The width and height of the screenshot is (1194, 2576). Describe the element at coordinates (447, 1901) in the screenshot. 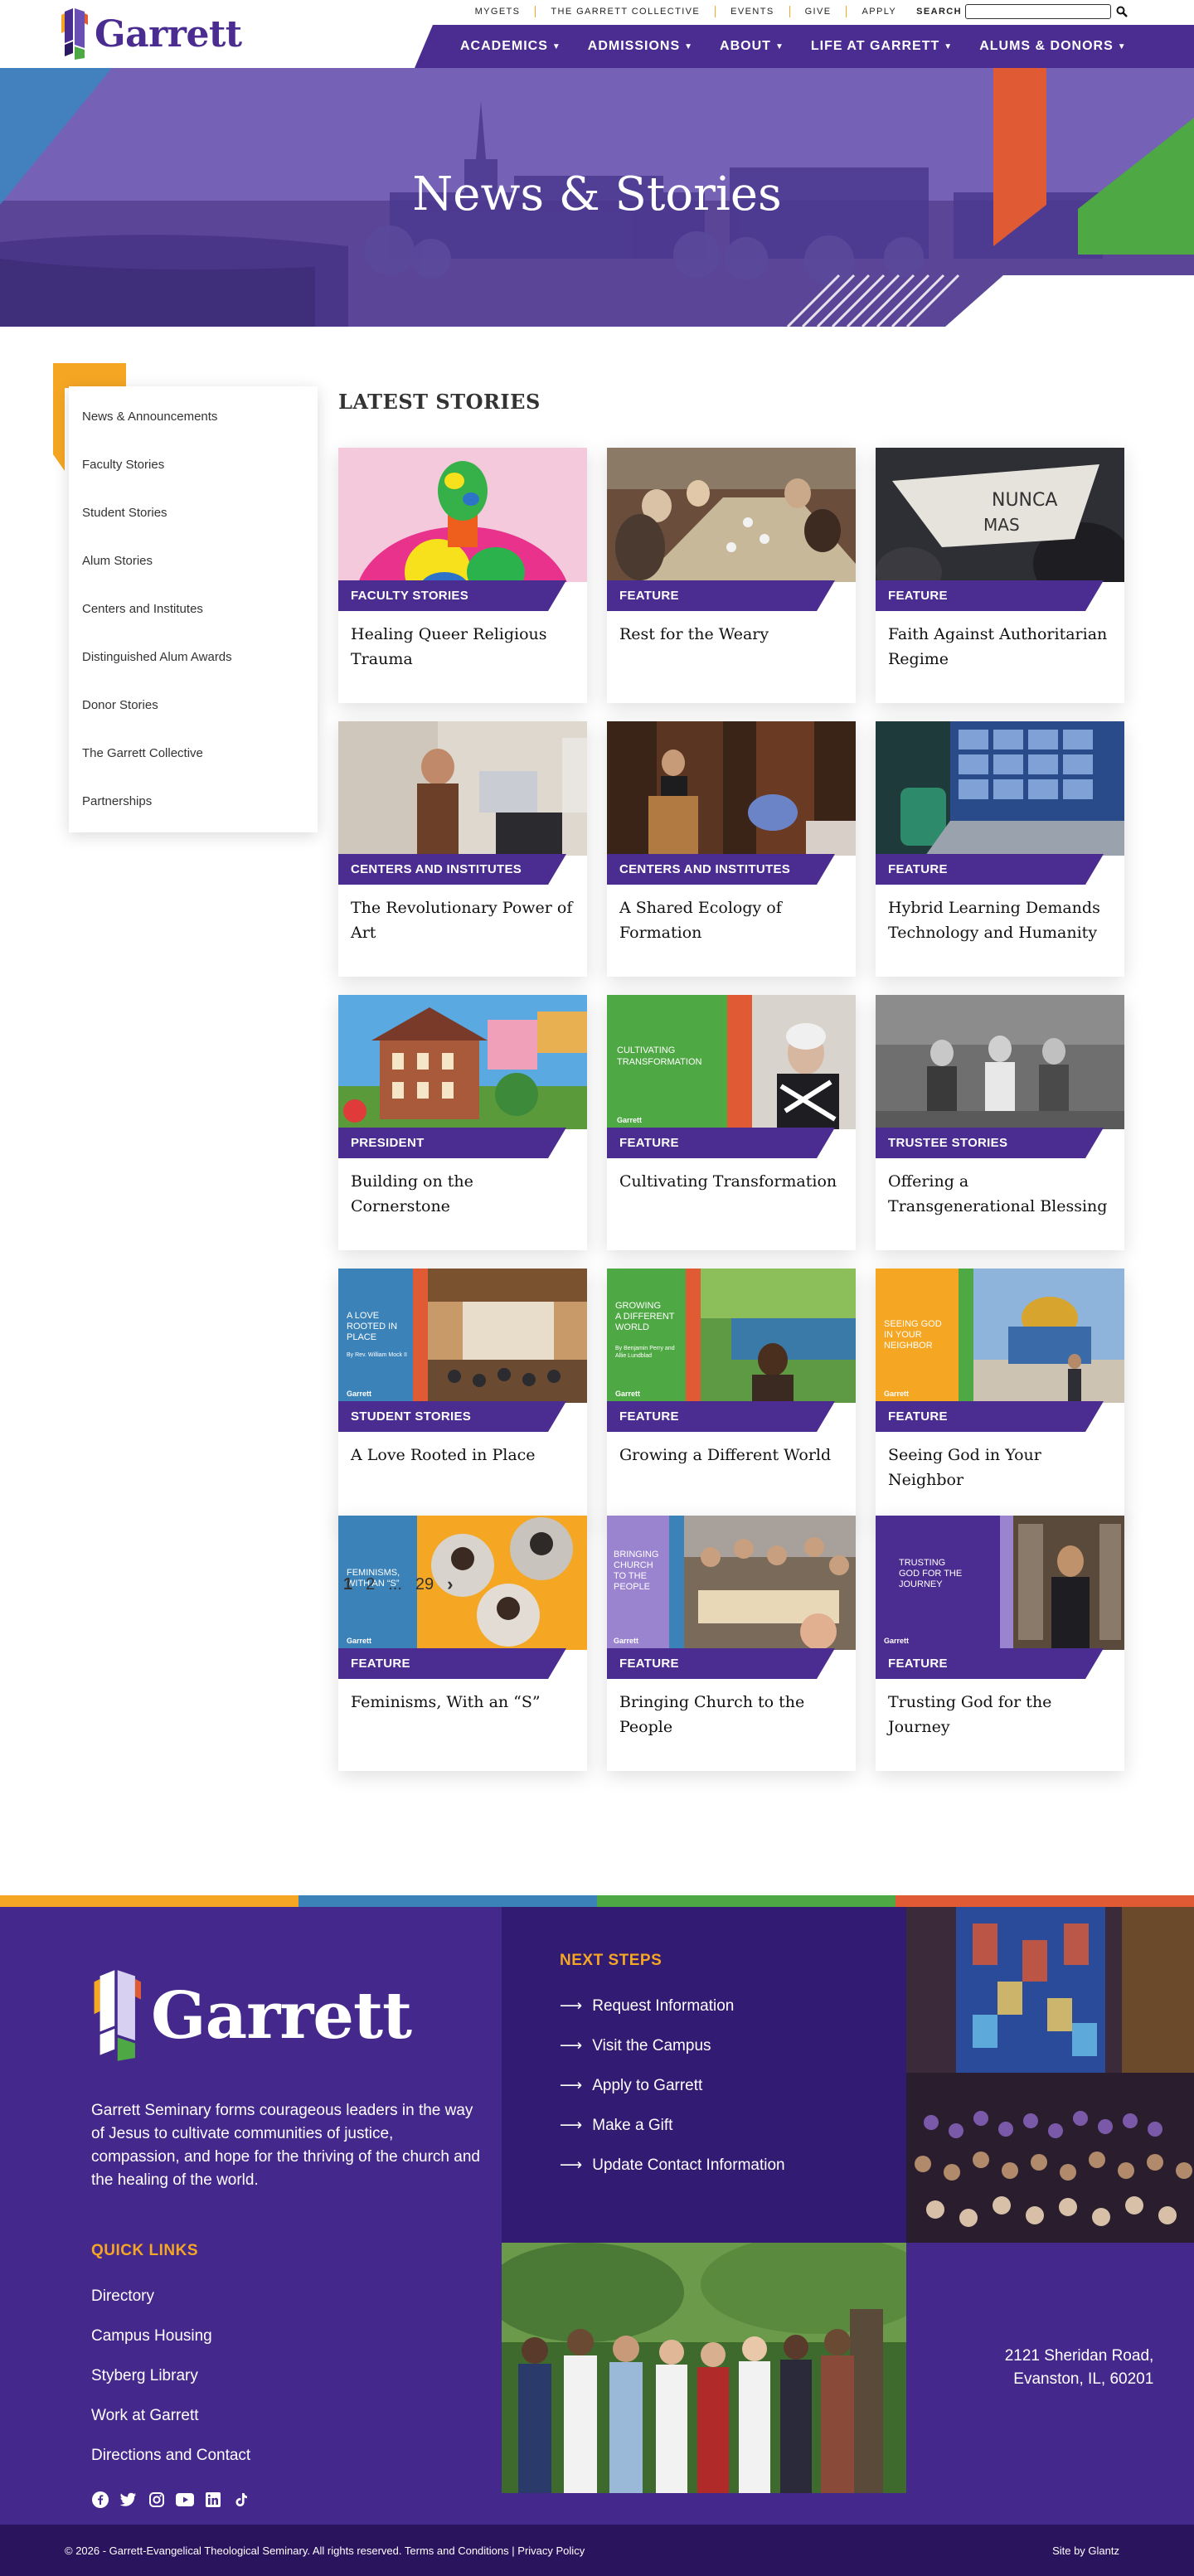

I see `color-bar-blue` at that location.